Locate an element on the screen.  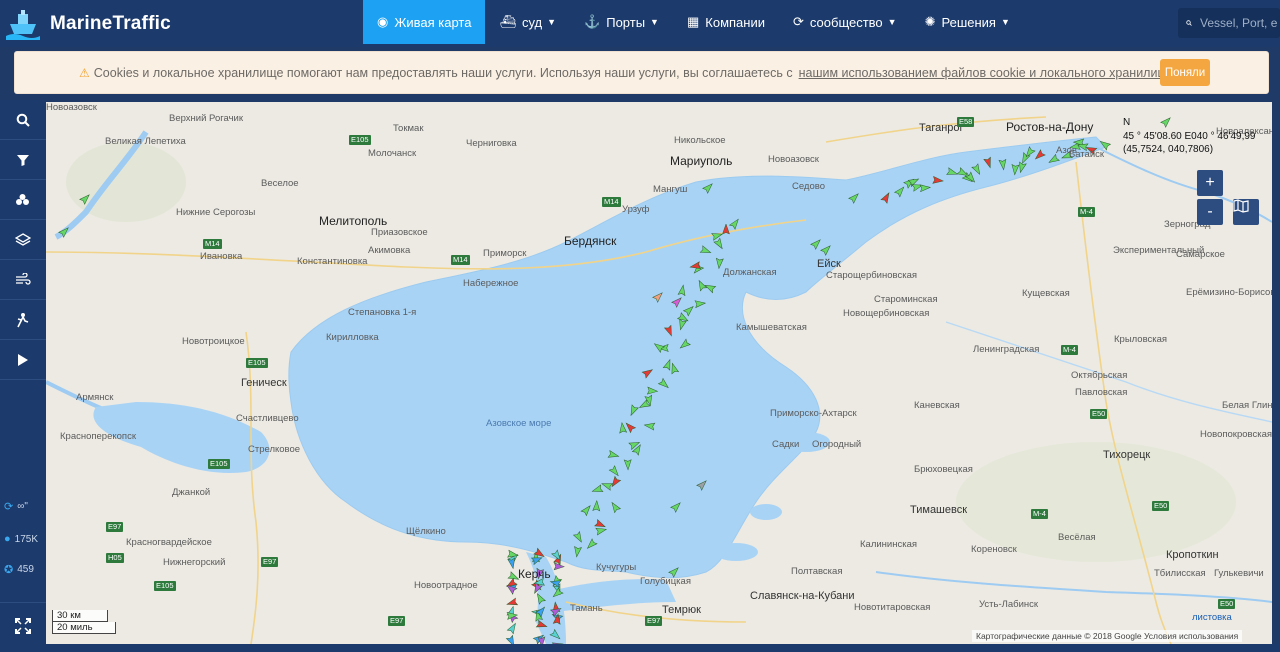
nav-live-map: ◉ Живая карта is located at coordinates (424, 22).